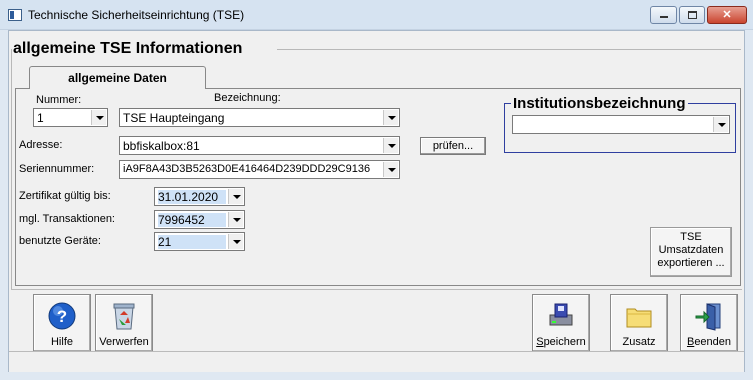 This screenshot has width=753, height=380. I want to click on institution-select, so click(621, 124).